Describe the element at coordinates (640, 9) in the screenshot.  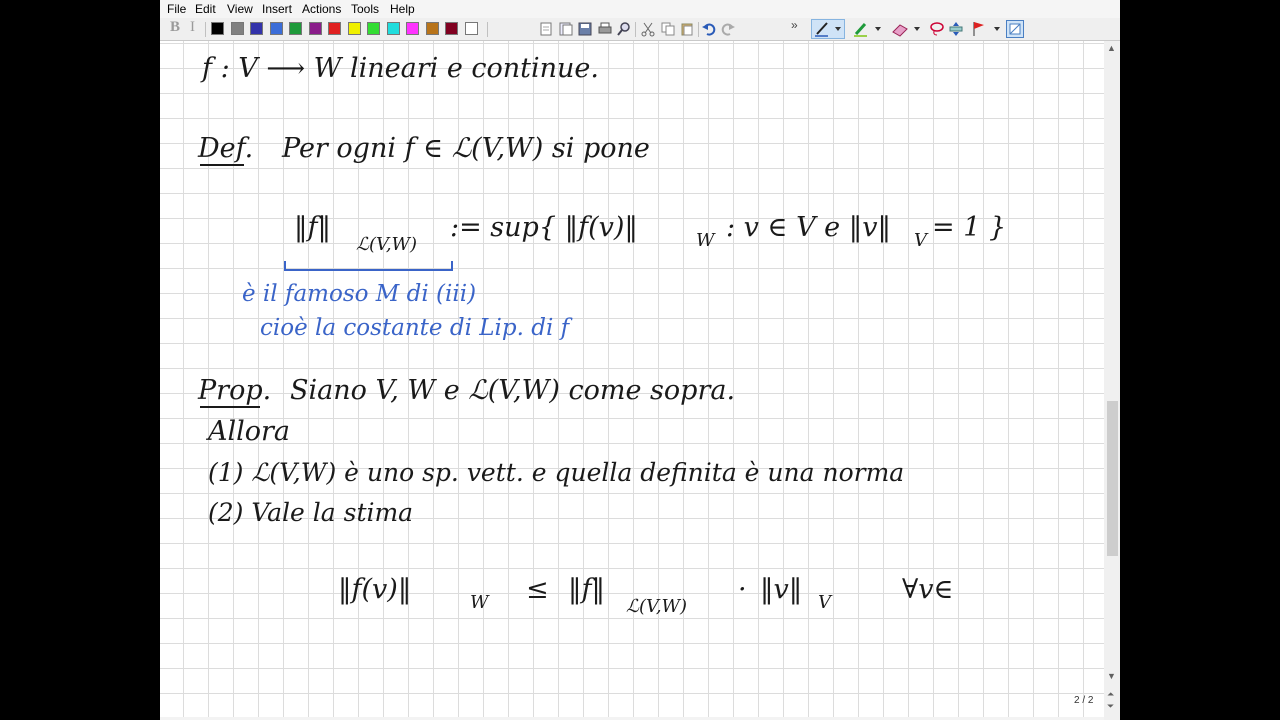
I see `menu-bar: File Edit View Insert Actions Tools Help` at that location.